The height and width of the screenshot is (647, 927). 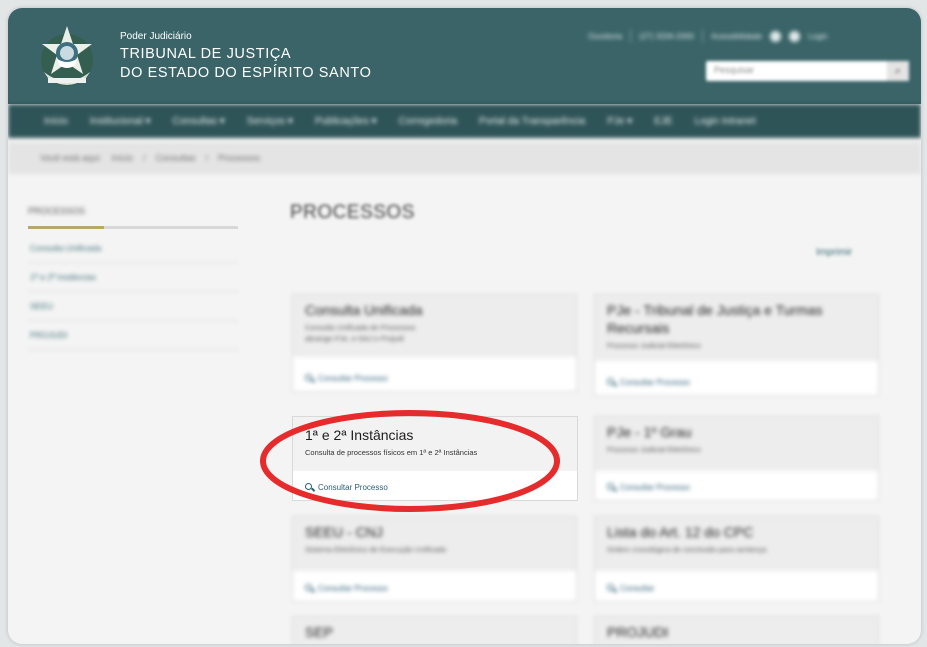 I want to click on card-description: abrange PJe, e-SAJ e Projudi, so click(x=354, y=338).